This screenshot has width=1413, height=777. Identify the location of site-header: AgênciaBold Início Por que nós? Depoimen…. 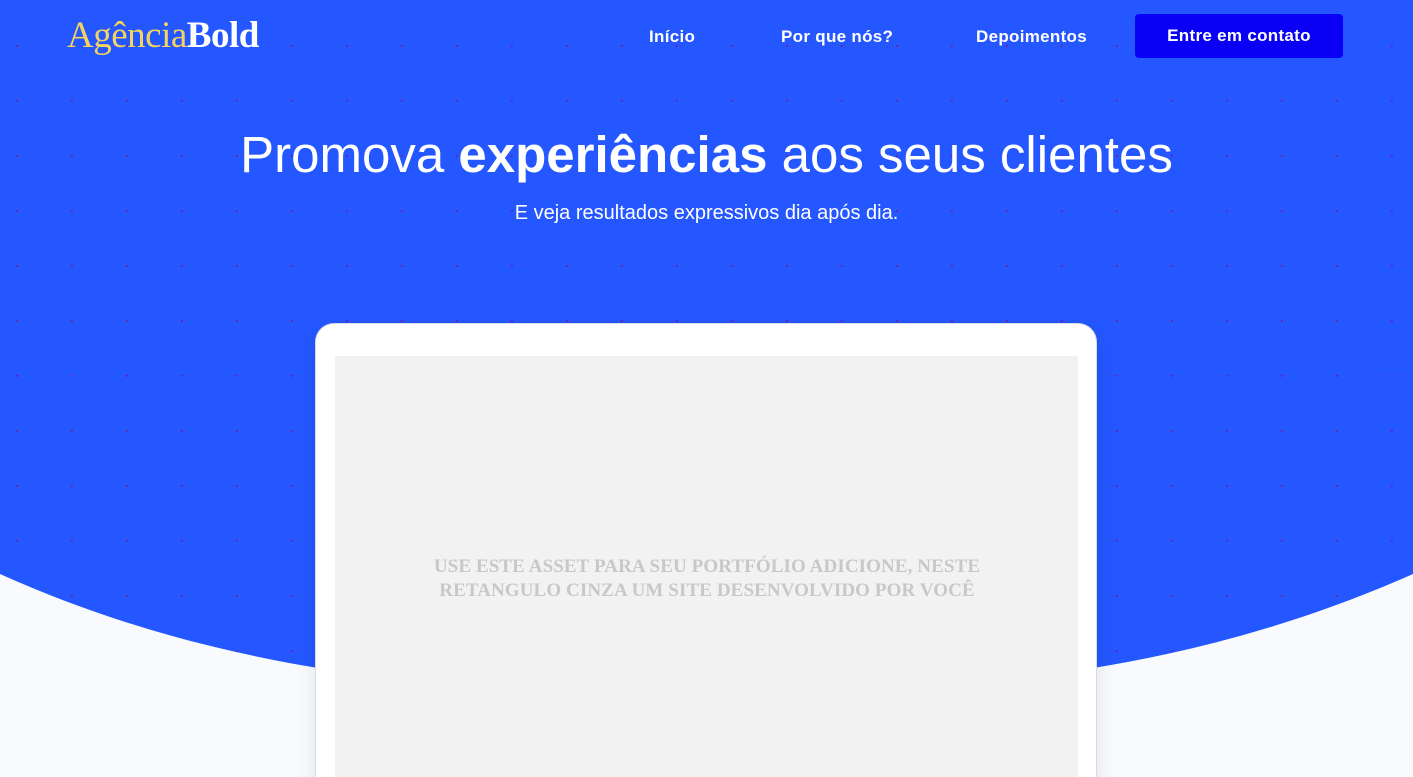
(706, 37).